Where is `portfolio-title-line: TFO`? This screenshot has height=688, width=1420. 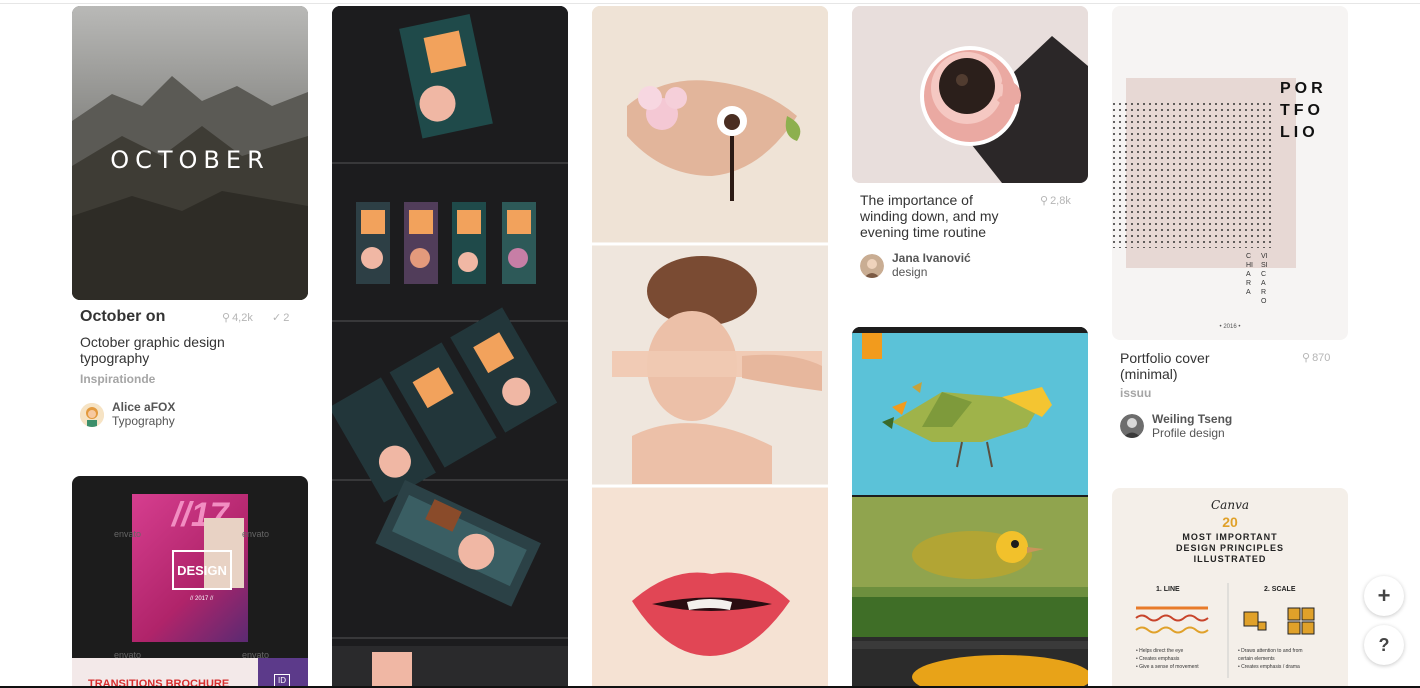
portfolio-title-line: TFO is located at coordinates (1302, 110).